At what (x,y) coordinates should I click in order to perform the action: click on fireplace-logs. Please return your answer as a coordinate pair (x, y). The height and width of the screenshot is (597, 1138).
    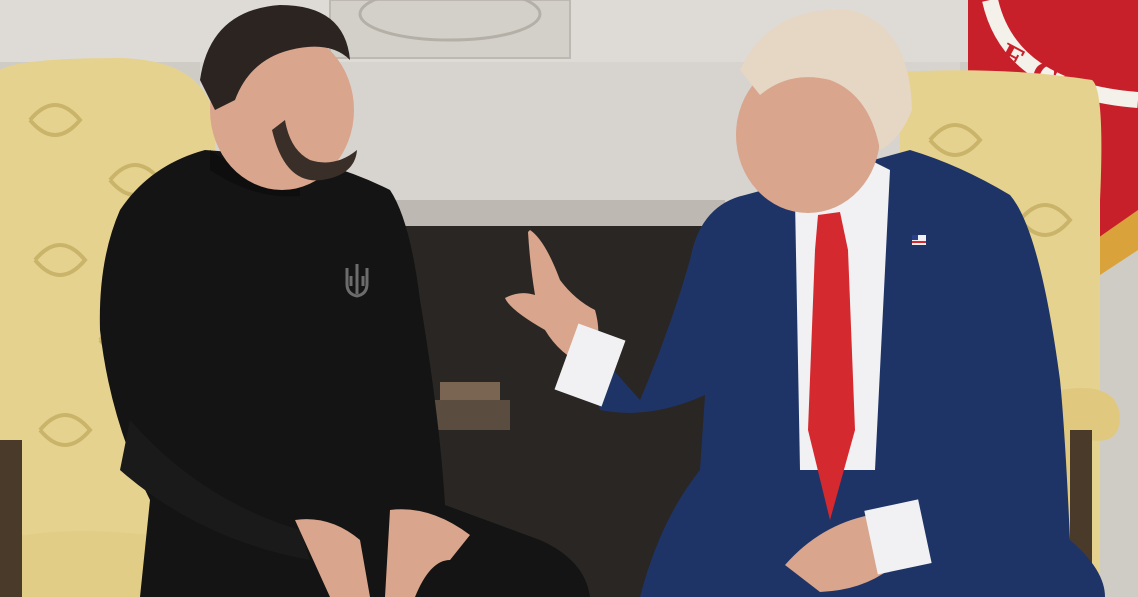
    Looking at the image, I should click on (470, 391).